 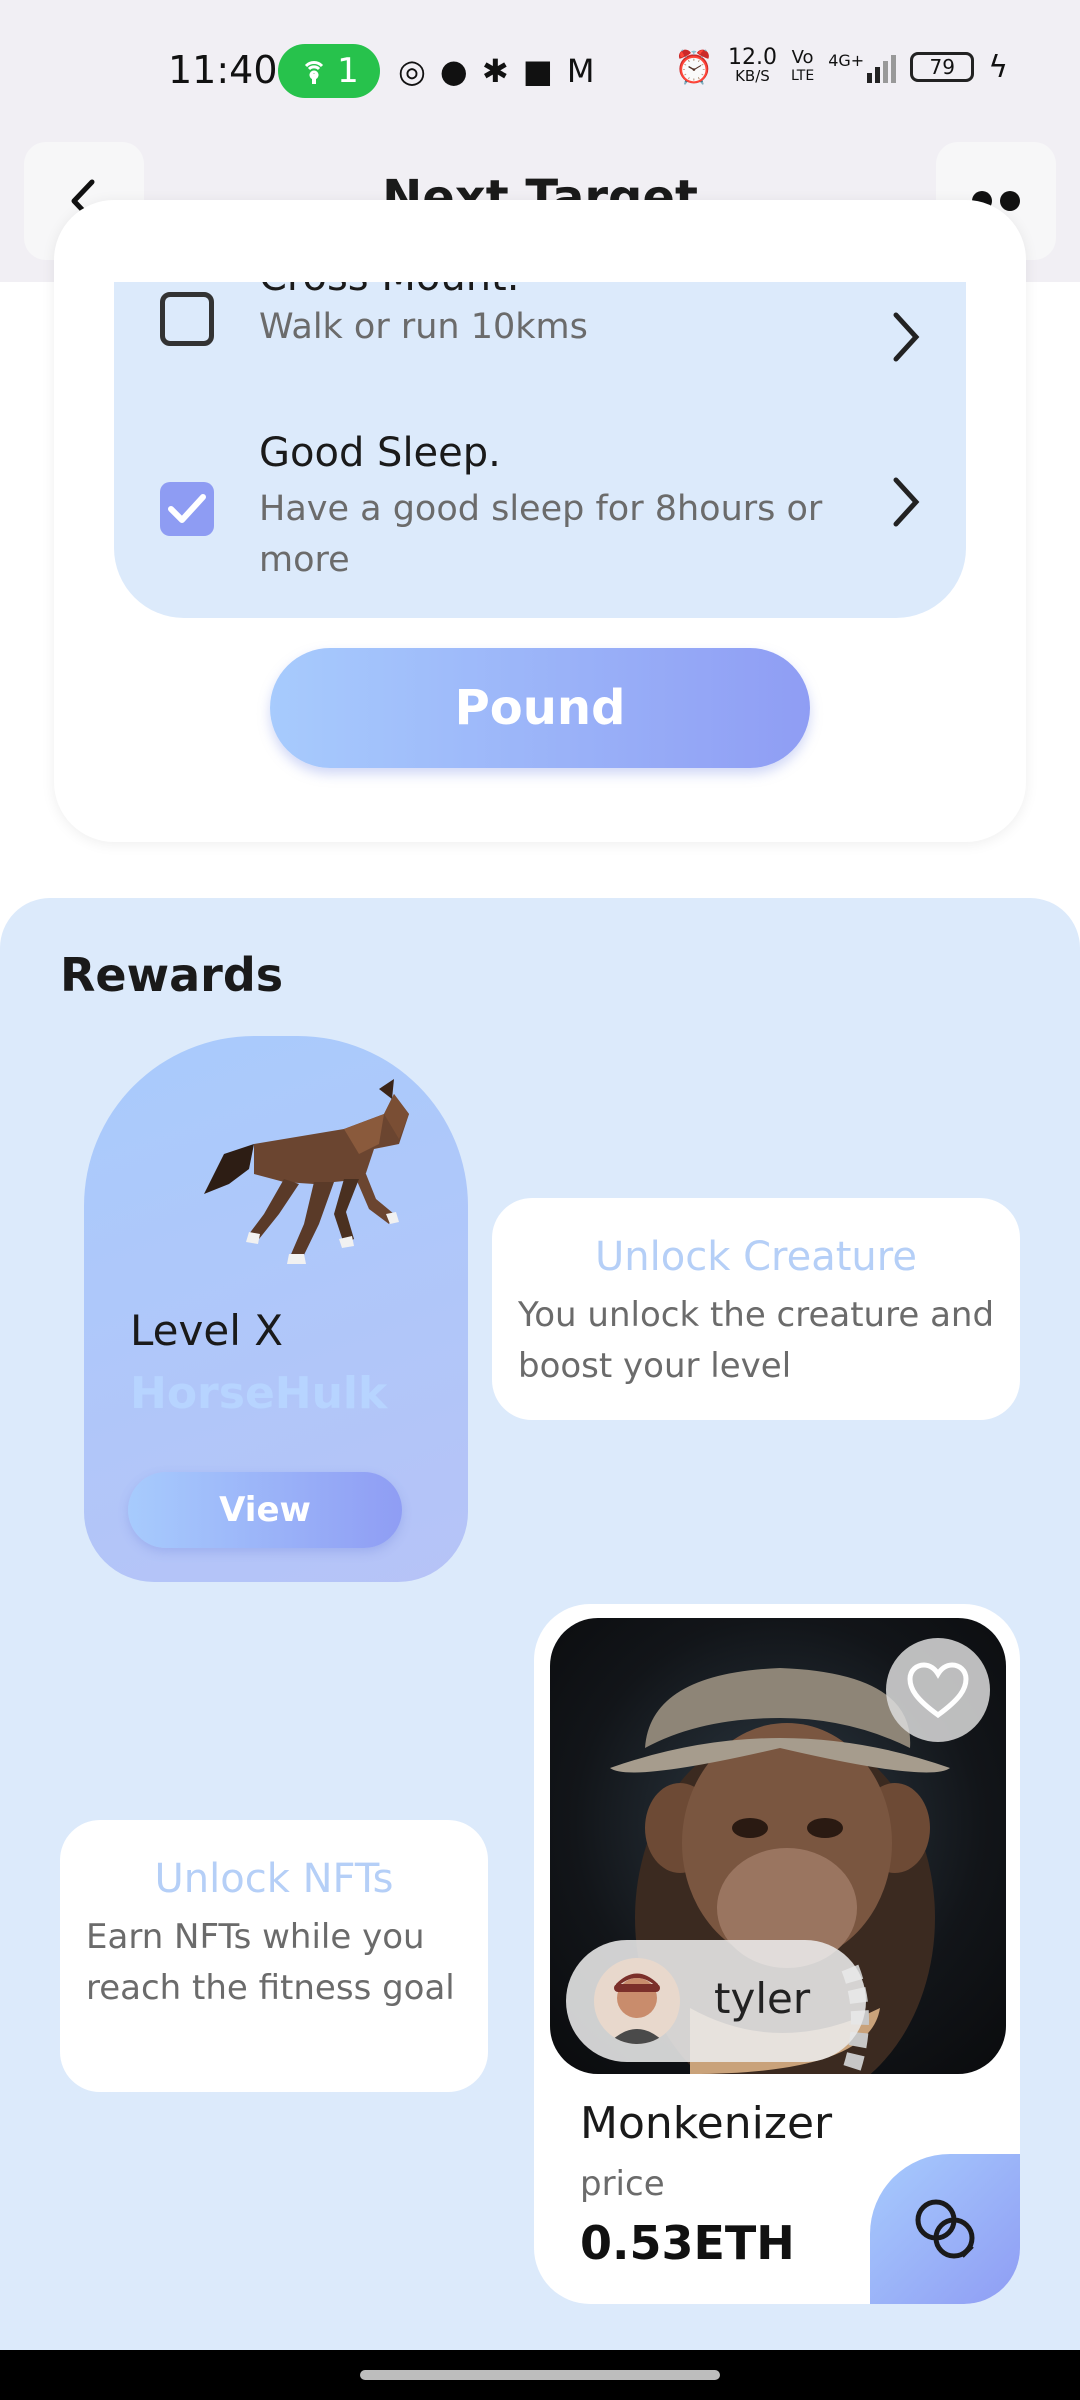 I want to click on volte-indicator: Vo LTE, so click(x=802, y=66).